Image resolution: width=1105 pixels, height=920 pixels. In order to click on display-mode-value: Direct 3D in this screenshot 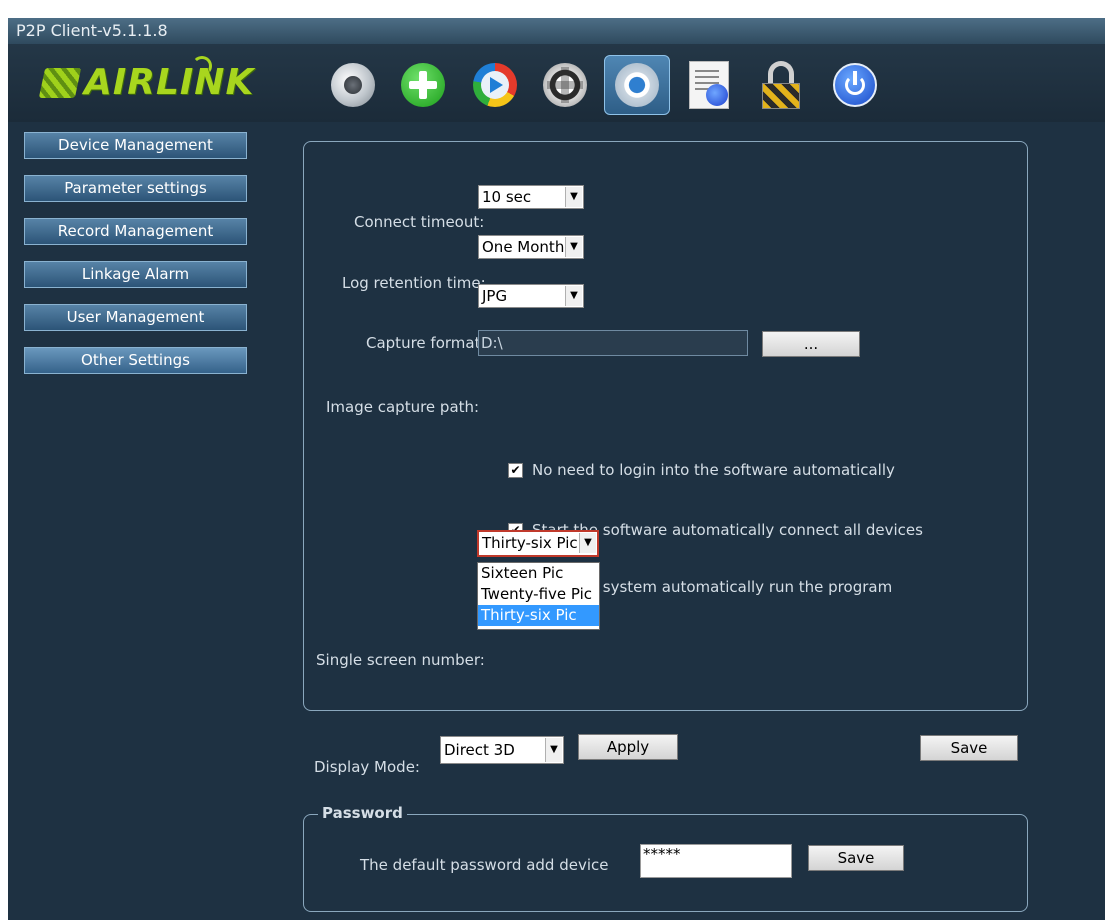, I will do `click(479, 750)`.